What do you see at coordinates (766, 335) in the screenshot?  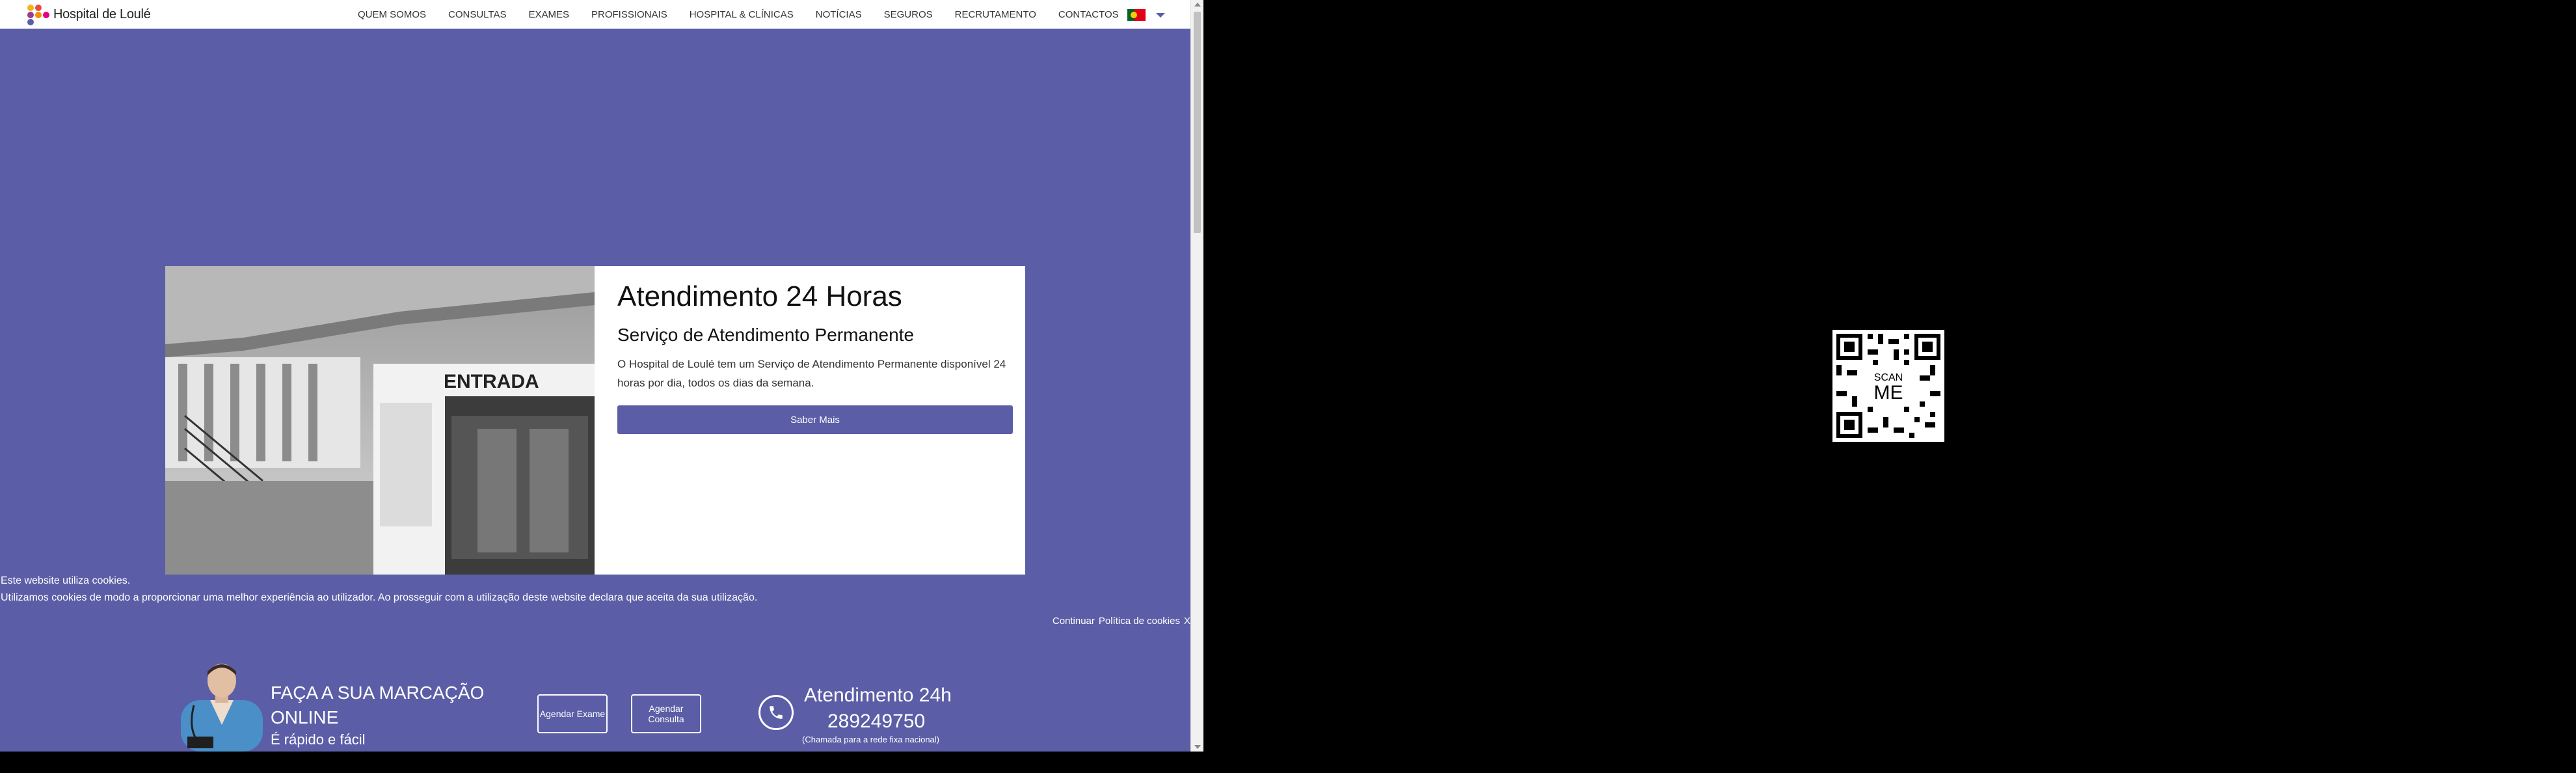 I see `hero-subtitle: Serviço de Atendimento Permanente` at bounding box center [766, 335].